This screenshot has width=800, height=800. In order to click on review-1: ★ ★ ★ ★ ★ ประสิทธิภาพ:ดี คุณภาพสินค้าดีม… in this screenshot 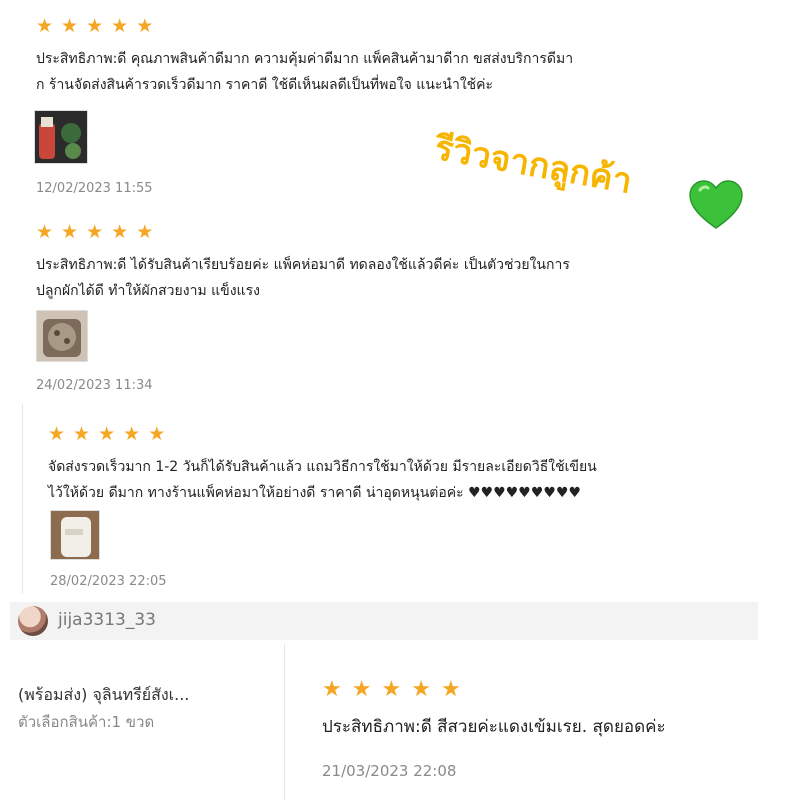, I will do `click(376, 57)`.